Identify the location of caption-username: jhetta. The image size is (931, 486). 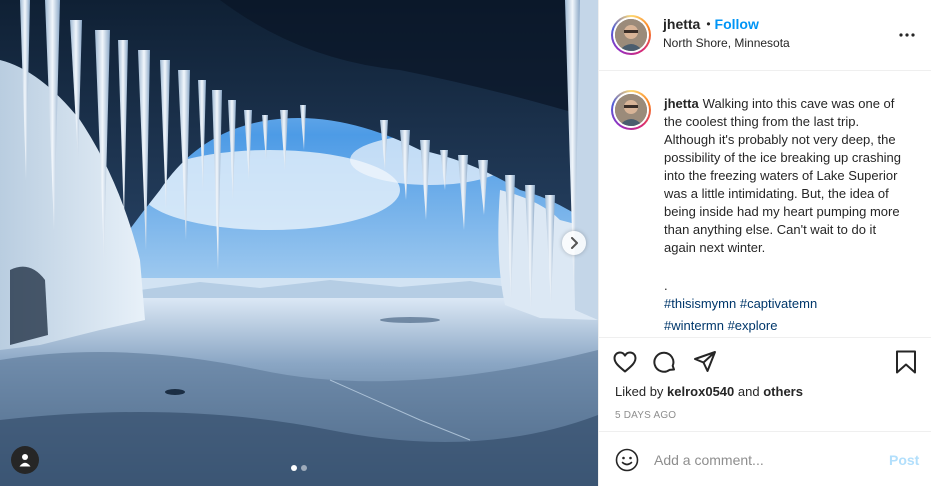
(681, 103).